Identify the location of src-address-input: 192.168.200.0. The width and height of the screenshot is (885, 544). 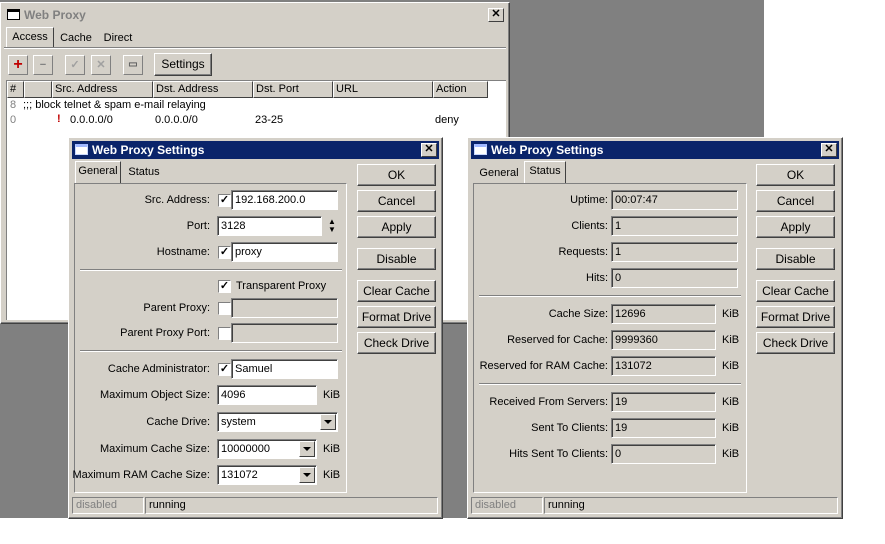
(284, 200).